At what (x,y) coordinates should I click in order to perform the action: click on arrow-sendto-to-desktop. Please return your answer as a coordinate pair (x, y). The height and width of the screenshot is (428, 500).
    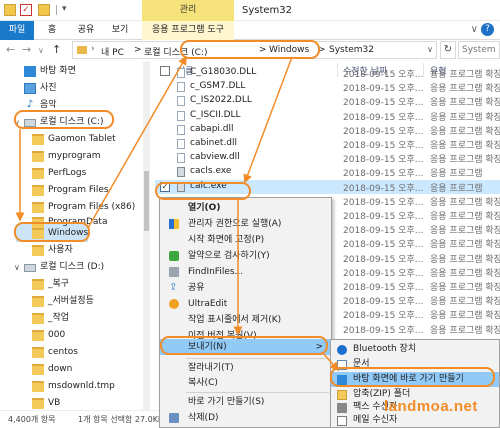
    Looking at the image, I should click on (330, 361).